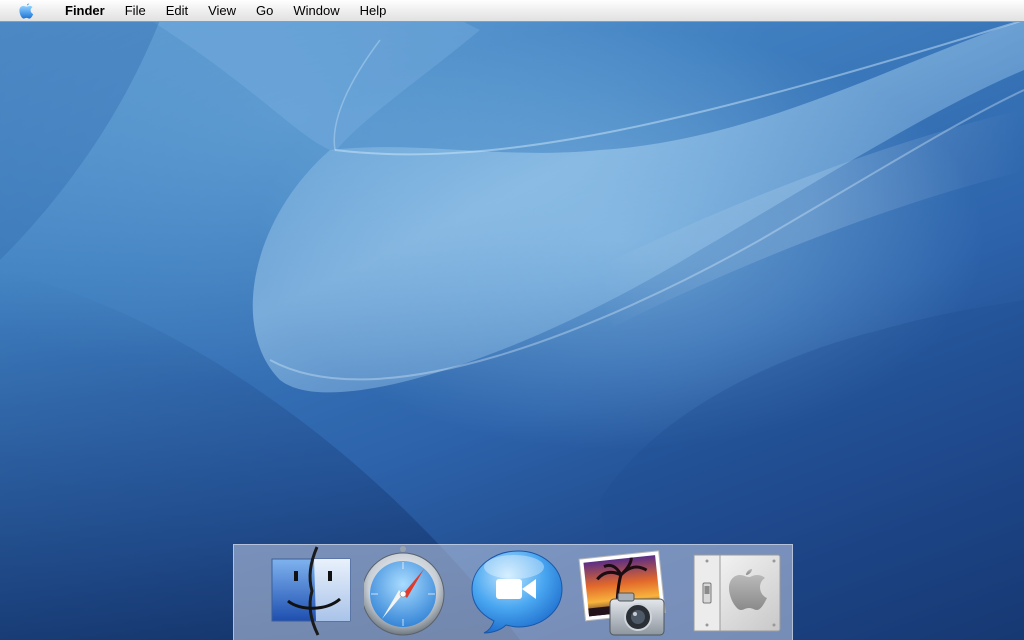  I want to click on menu-edit: Edit, so click(177, 11).